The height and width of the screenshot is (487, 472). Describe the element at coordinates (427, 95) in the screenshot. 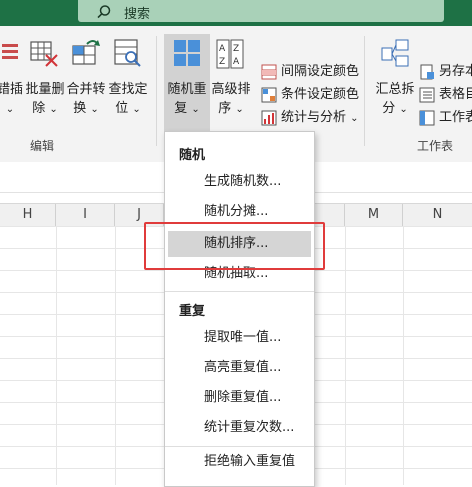

I see `table-toc-icon` at that location.